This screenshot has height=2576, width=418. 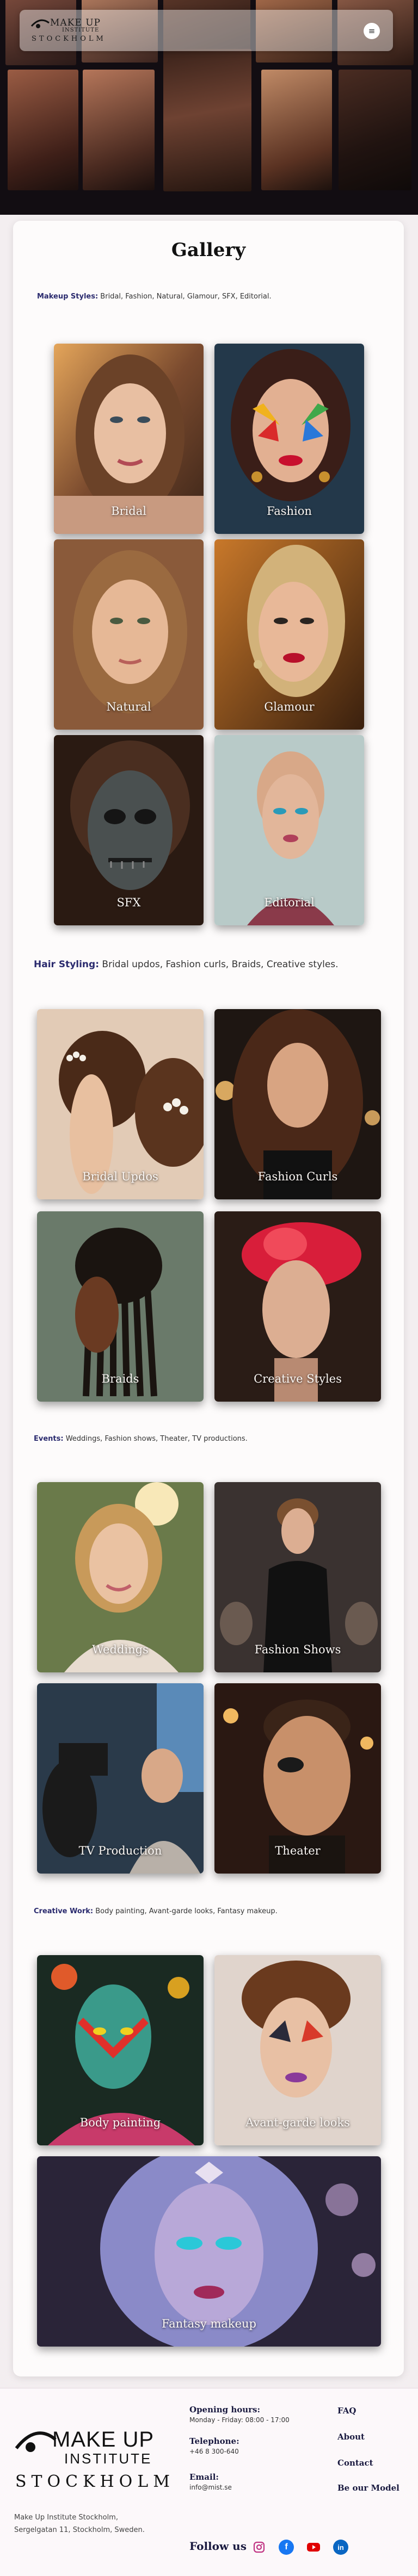 I want to click on linkedin-icon: in, so click(x=341, y=2547).